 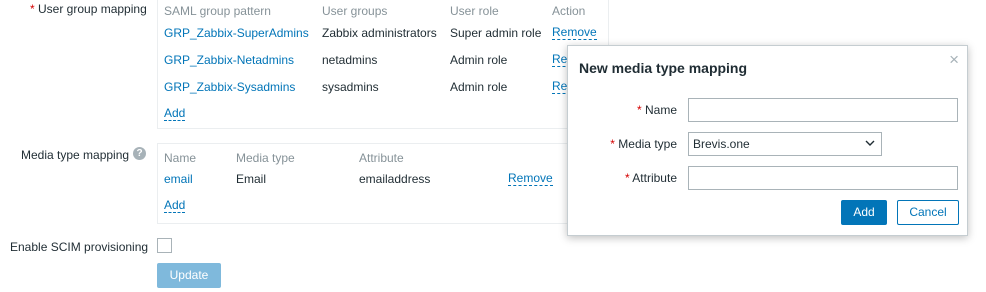 What do you see at coordinates (569, 11) in the screenshot?
I see `header-action: Action` at bounding box center [569, 11].